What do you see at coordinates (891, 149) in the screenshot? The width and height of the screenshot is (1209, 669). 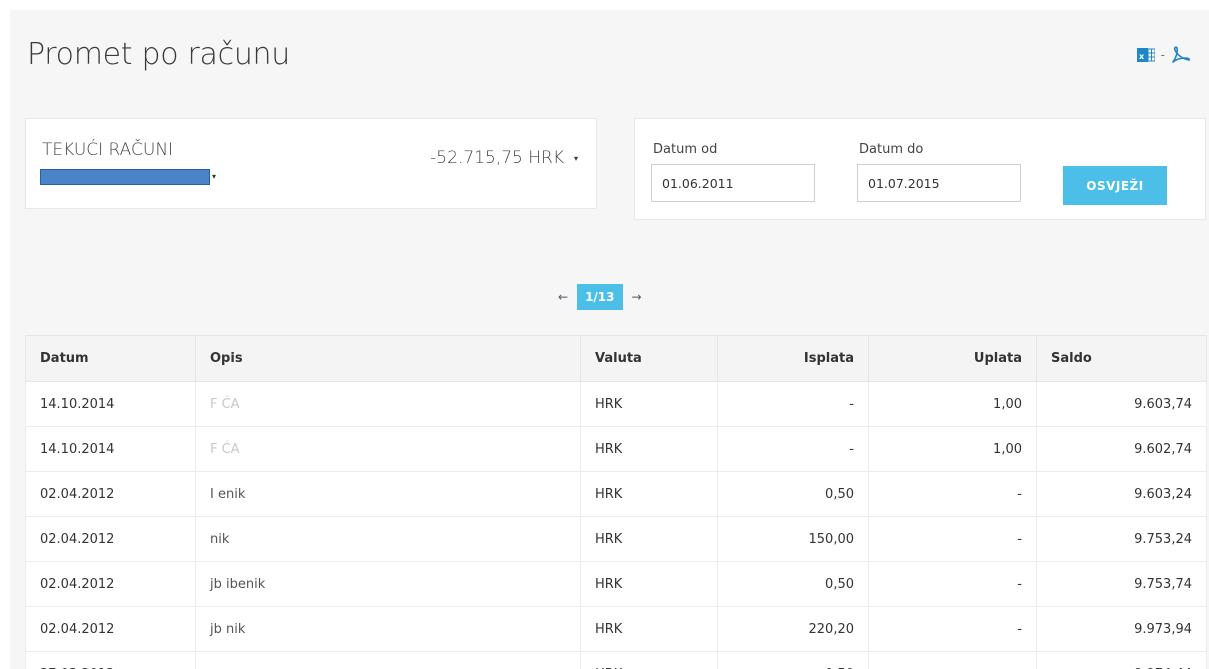 I see `date-to-label: Datum do` at bounding box center [891, 149].